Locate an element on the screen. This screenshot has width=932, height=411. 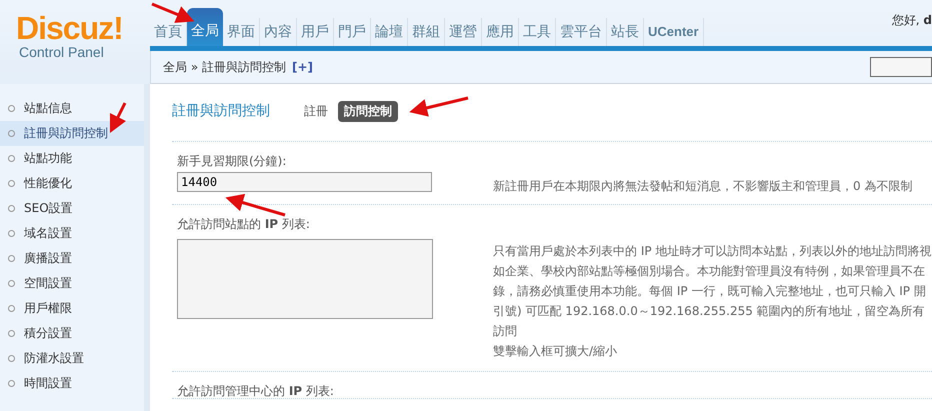
search-field is located at coordinates (901, 67).